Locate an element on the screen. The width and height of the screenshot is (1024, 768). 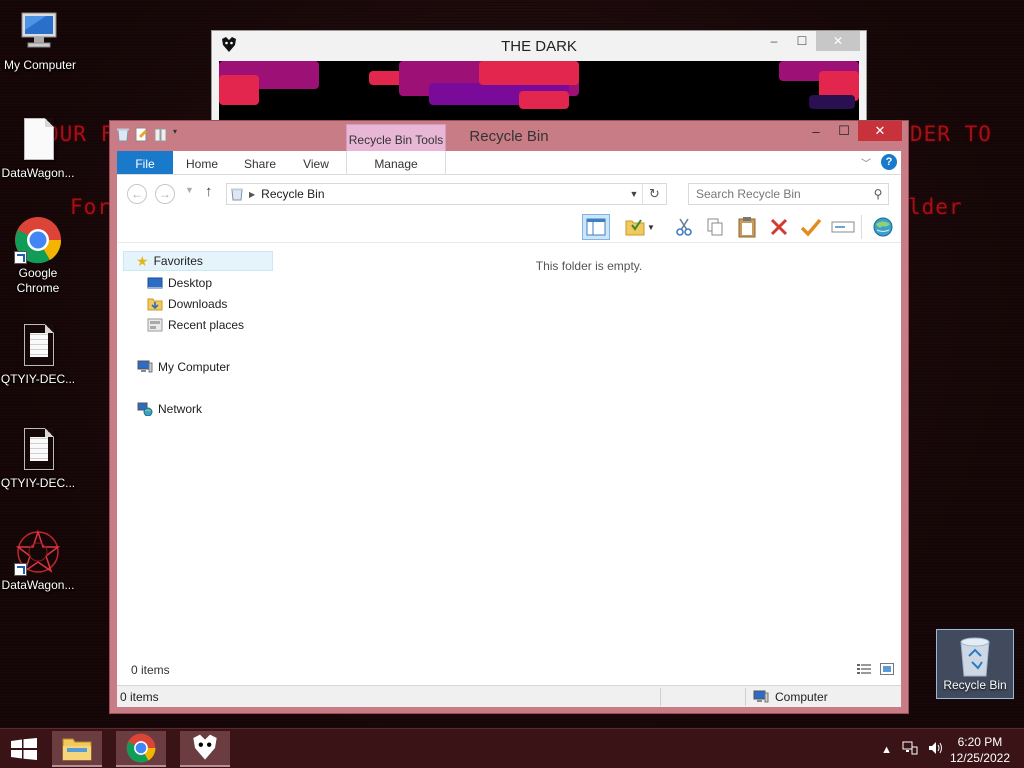
address-dropdown-icon: ▼ is located at coordinates (634, 194).